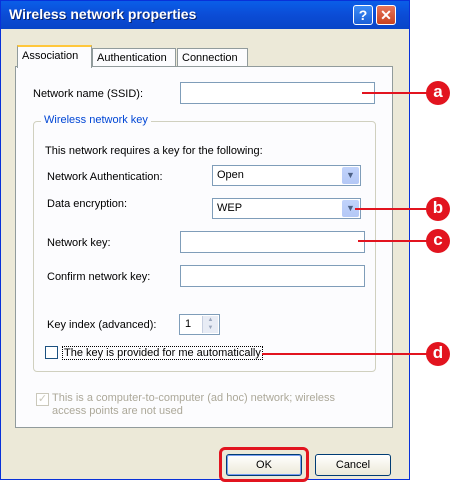  I want to click on adhoc-label-line2: access points are not used, so click(117, 411).